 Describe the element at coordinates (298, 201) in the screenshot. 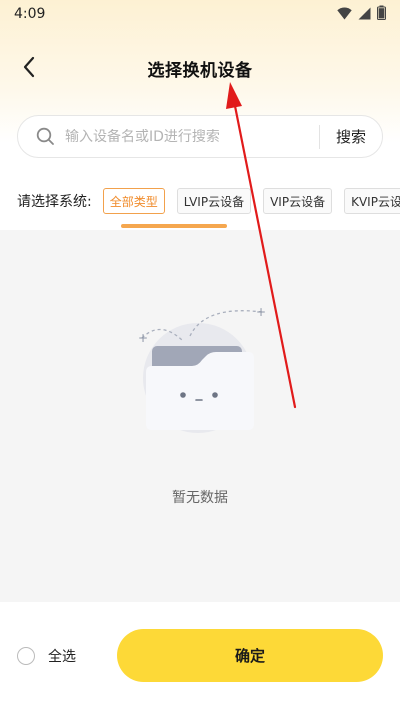

I see `chip-vip-cloud-device: VIP云设备` at that location.